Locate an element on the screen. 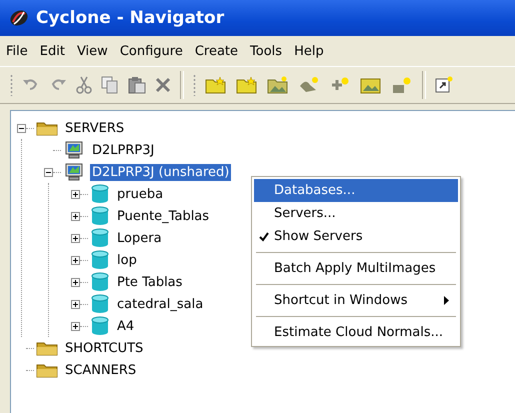 This screenshot has width=515, height=413. tree-item: A4 is located at coordinates (125, 326).